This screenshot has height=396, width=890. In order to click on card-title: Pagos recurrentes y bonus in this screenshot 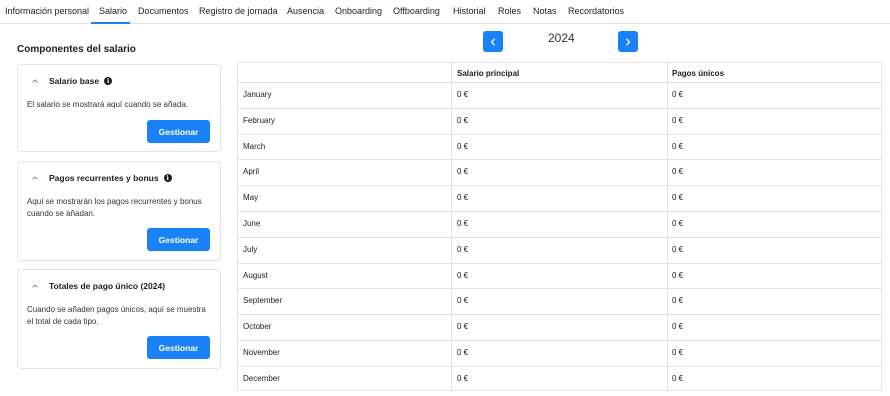, I will do `click(104, 178)`.